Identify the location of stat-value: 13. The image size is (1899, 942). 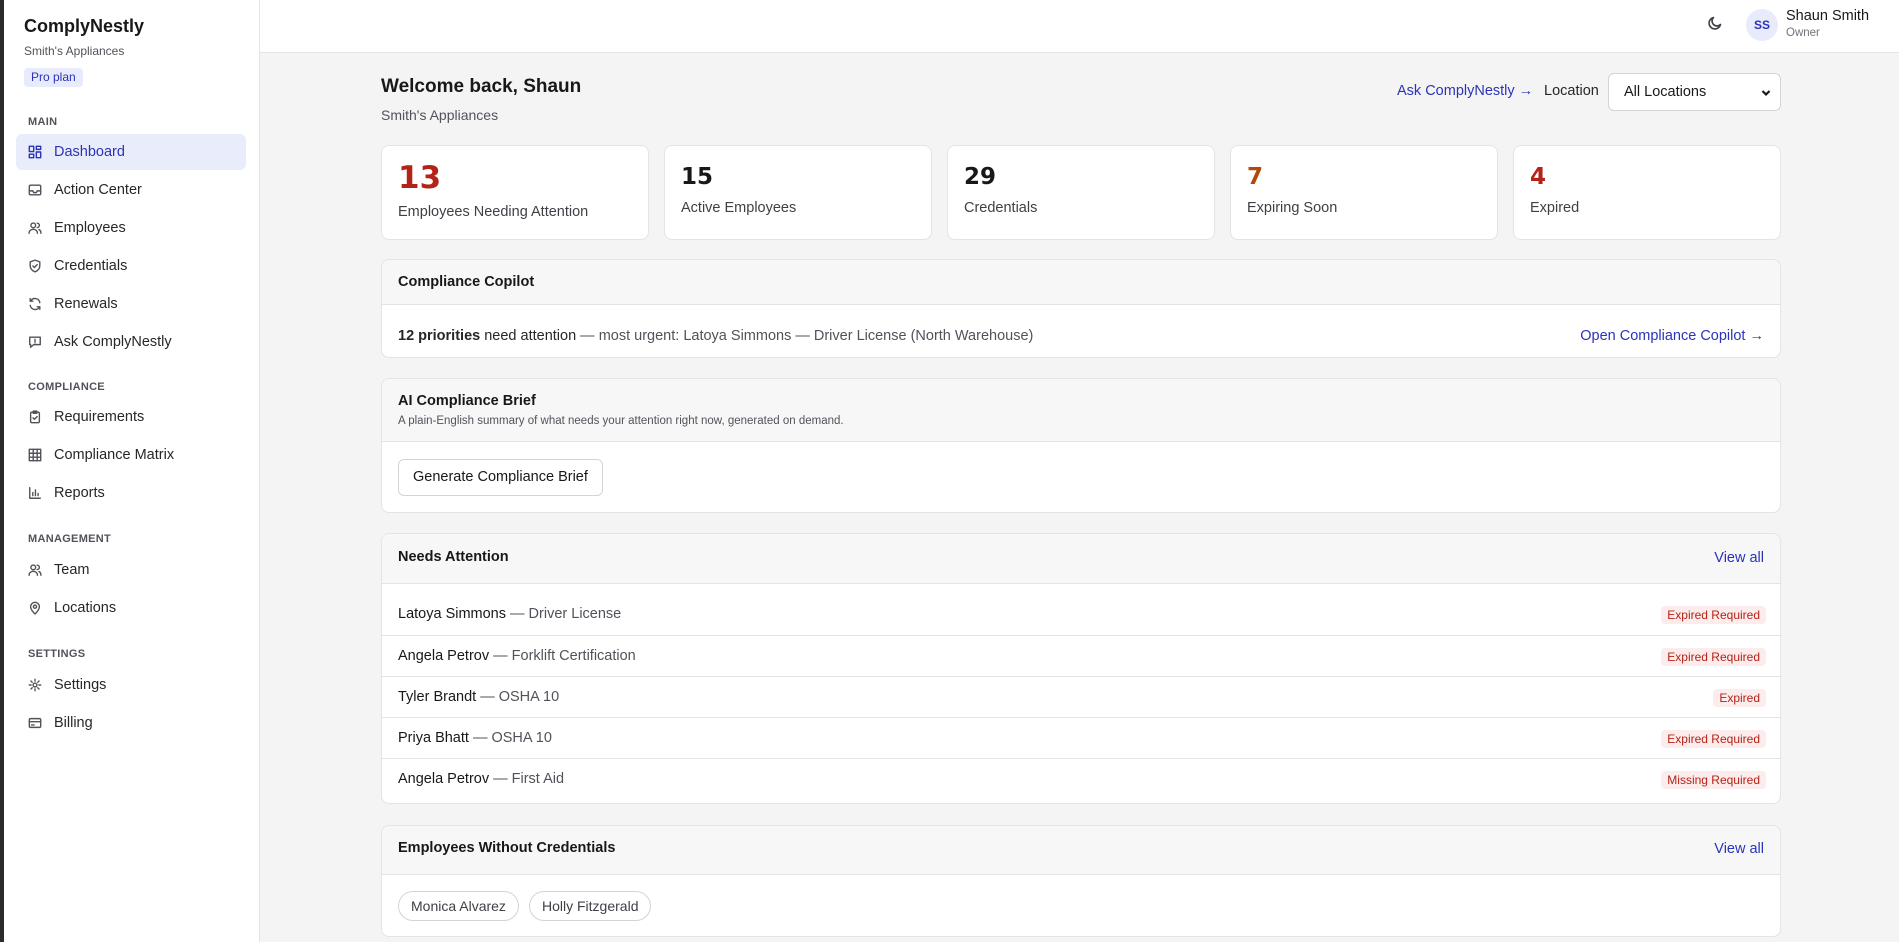
(420, 178).